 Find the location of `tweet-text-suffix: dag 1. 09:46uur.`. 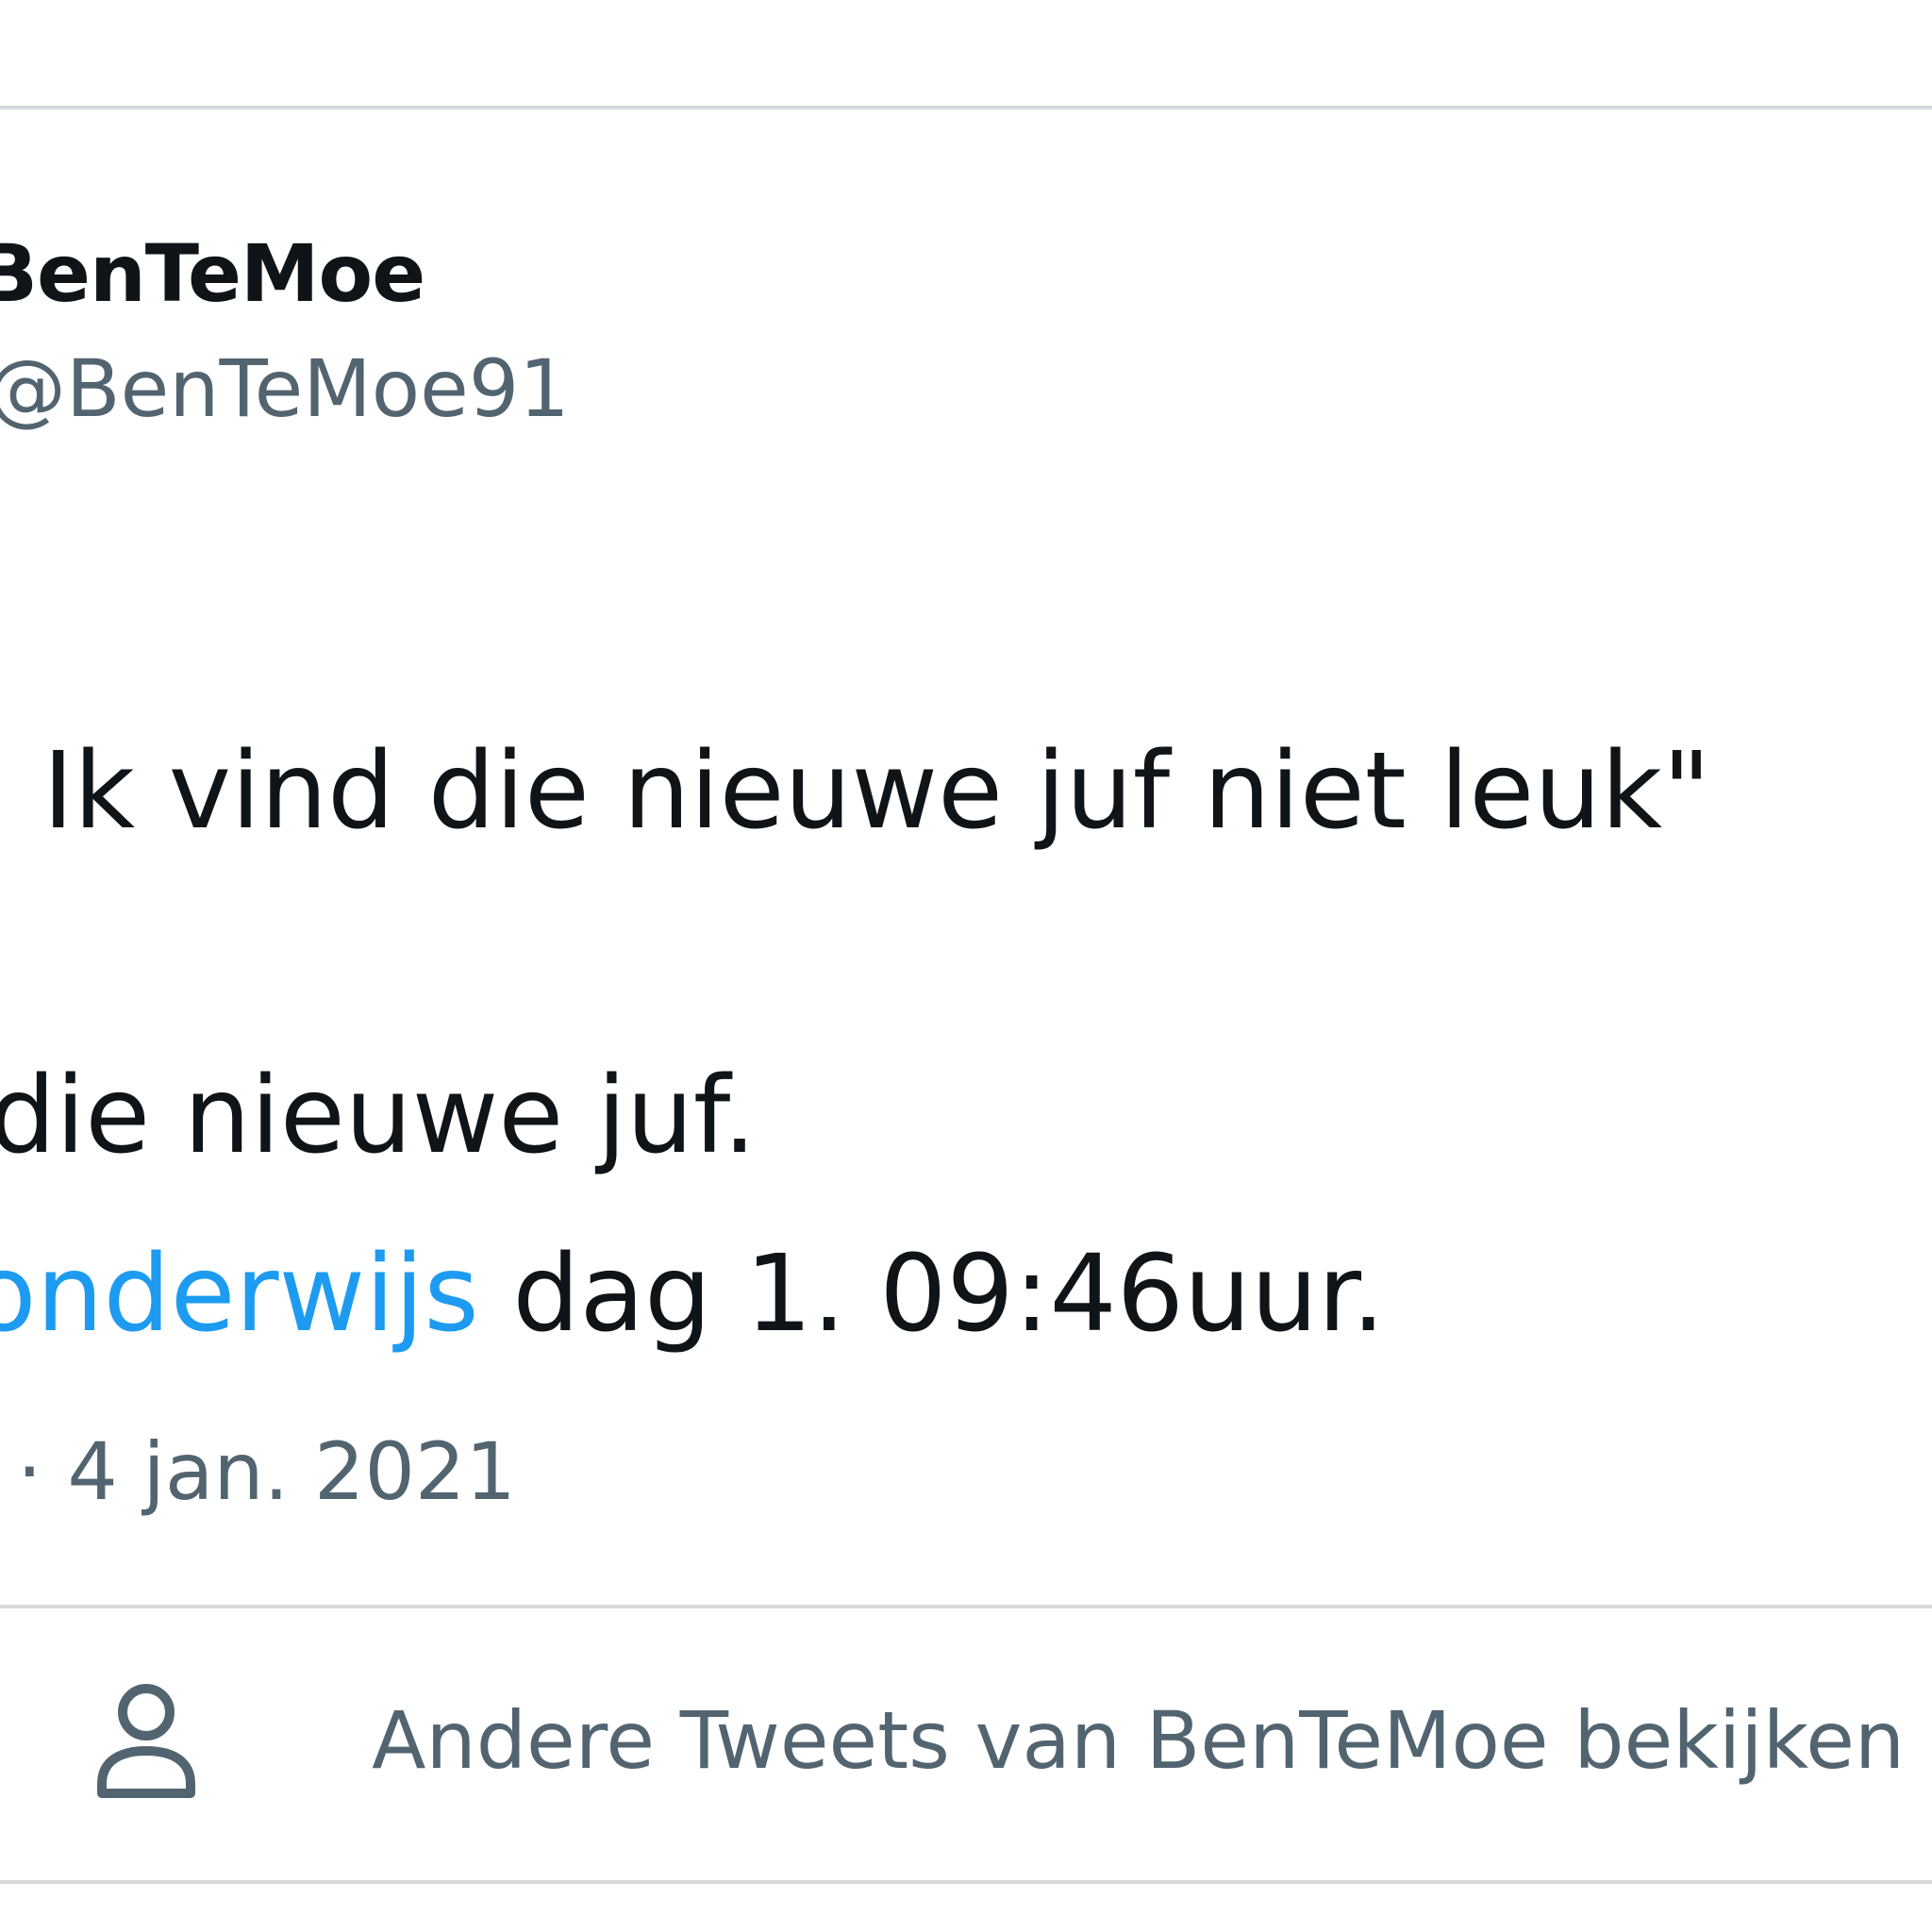

tweet-text-suffix: dag 1. 09:46uur. is located at coordinates (932, 1294).